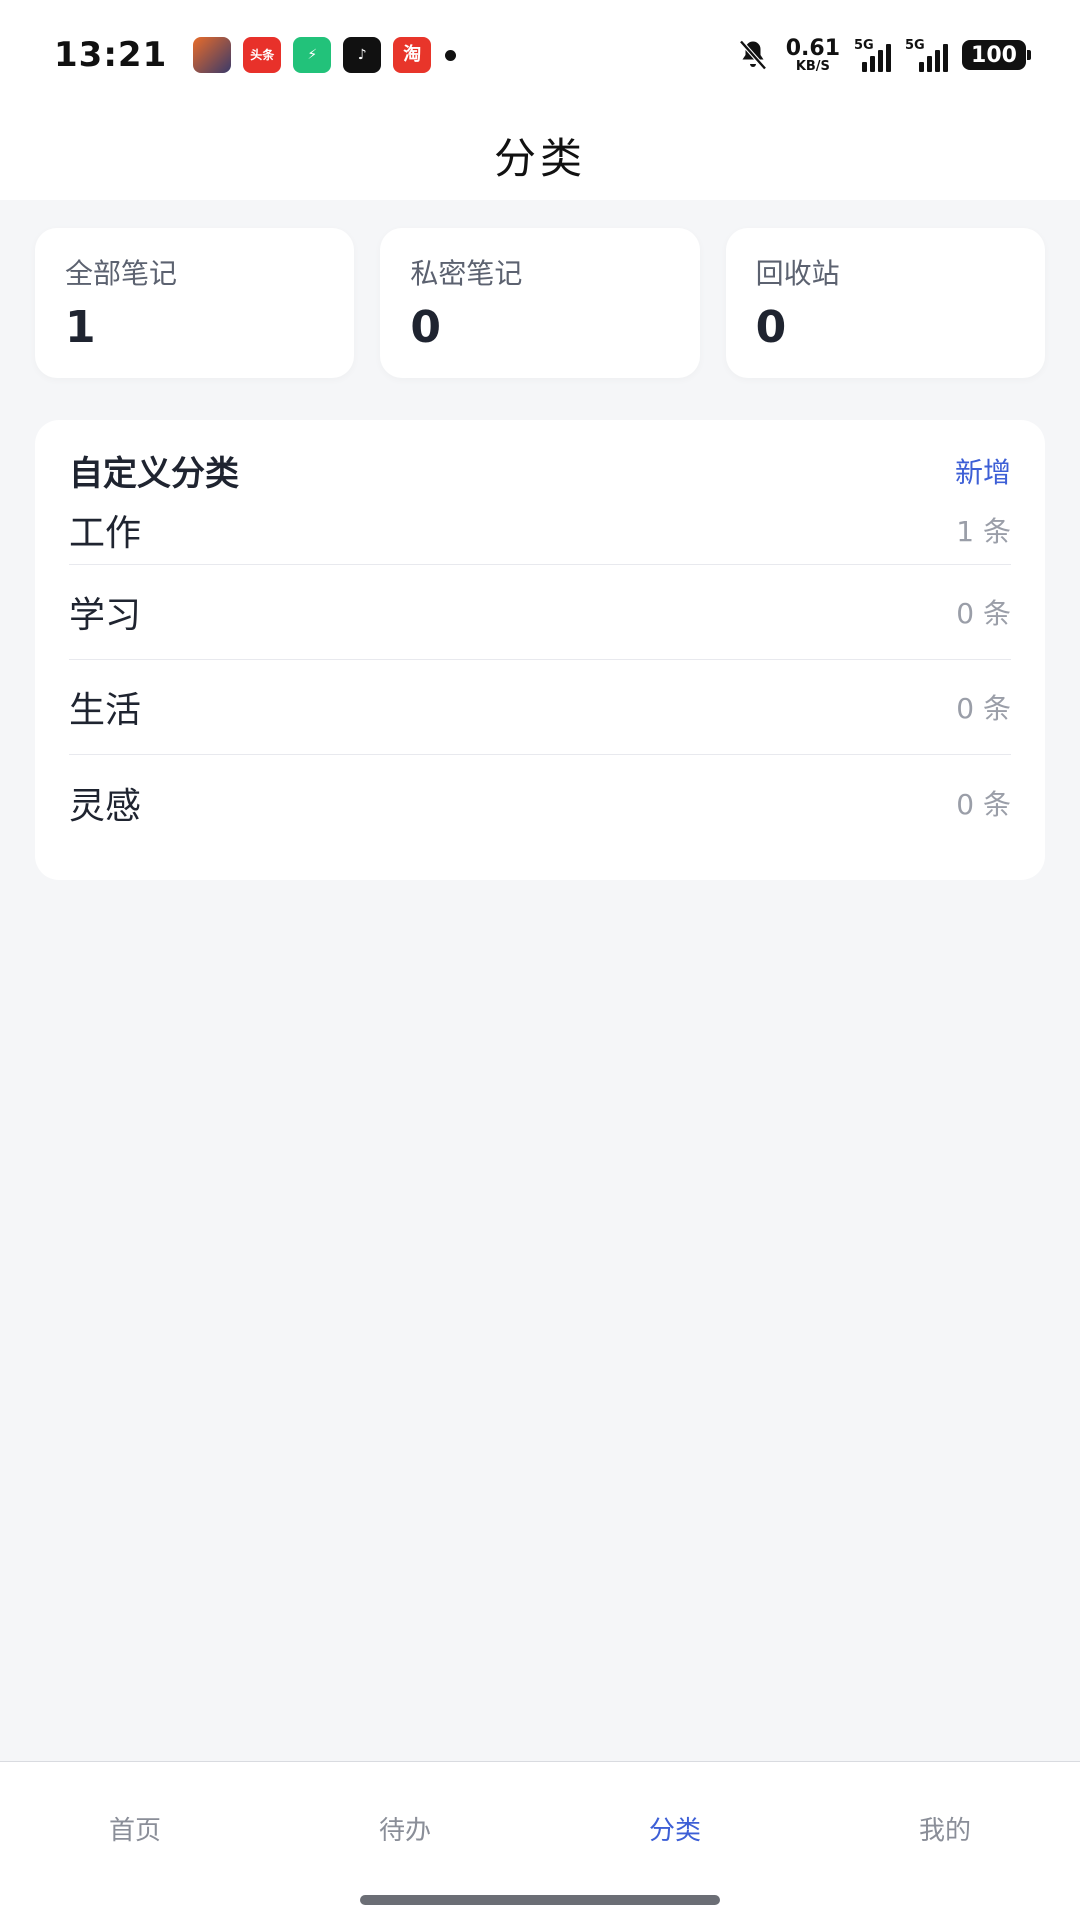 Image resolution: width=1080 pixels, height=1920 pixels. I want to click on bell-muted-icon, so click(753, 55).